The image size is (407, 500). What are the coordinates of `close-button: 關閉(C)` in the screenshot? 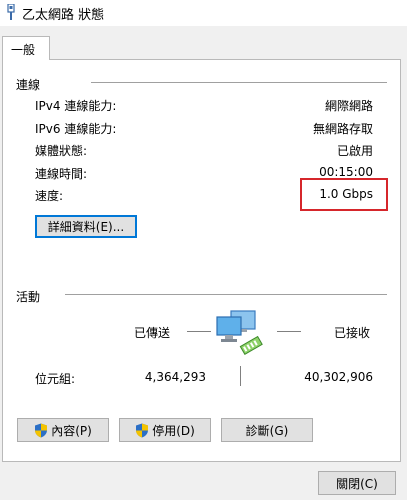 It's located at (357, 483).